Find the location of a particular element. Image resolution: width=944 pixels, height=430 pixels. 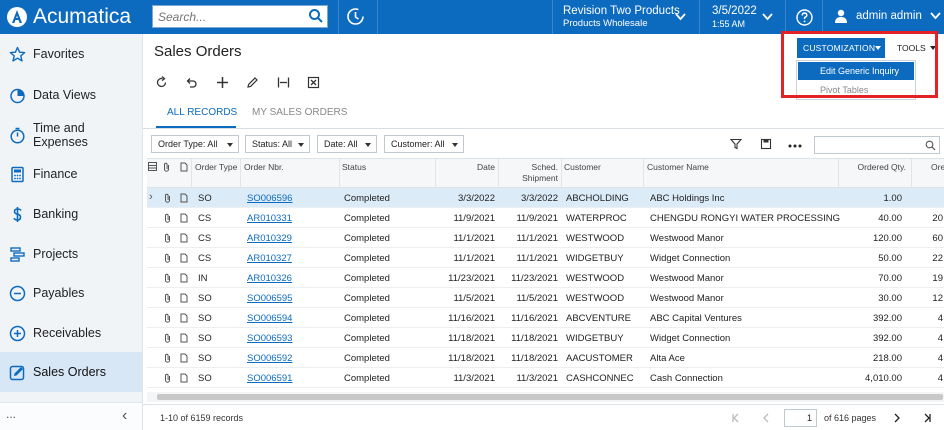

column-header-date: Date is located at coordinates (466, 167).